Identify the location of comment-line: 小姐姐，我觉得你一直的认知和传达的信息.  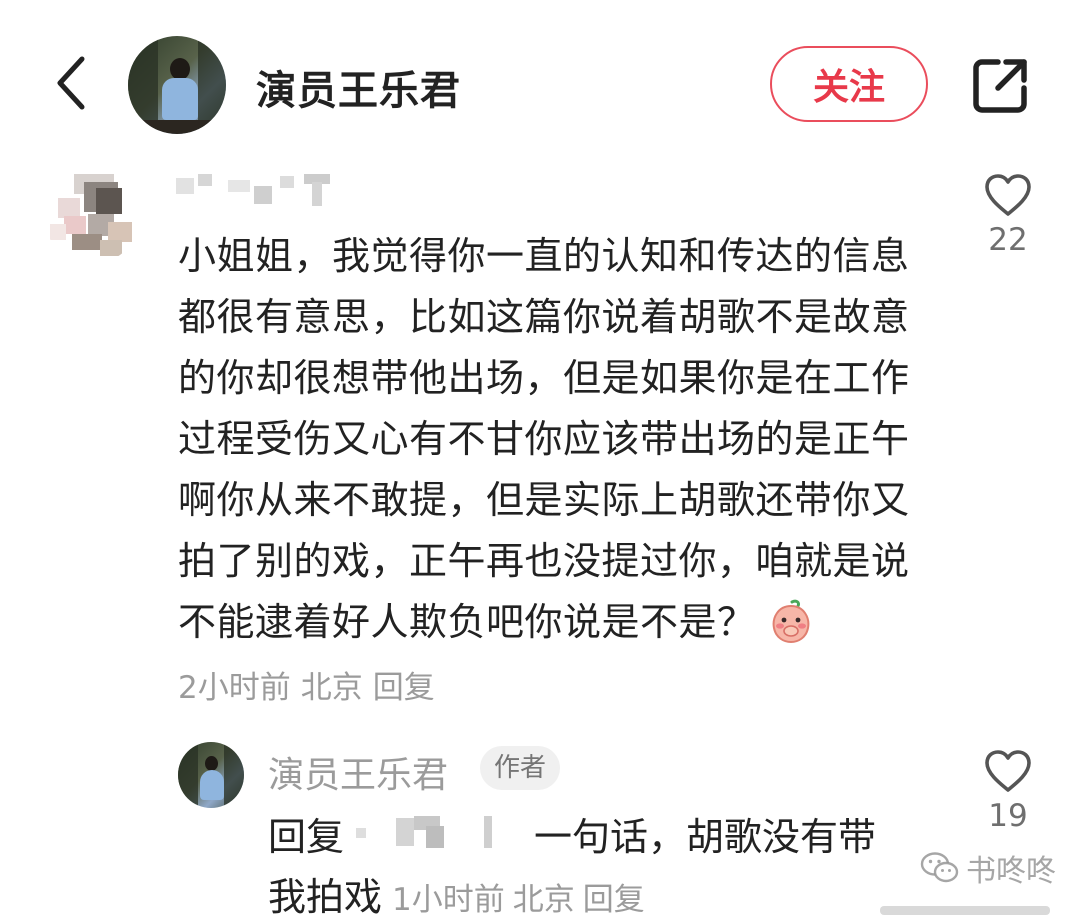
(544, 256).